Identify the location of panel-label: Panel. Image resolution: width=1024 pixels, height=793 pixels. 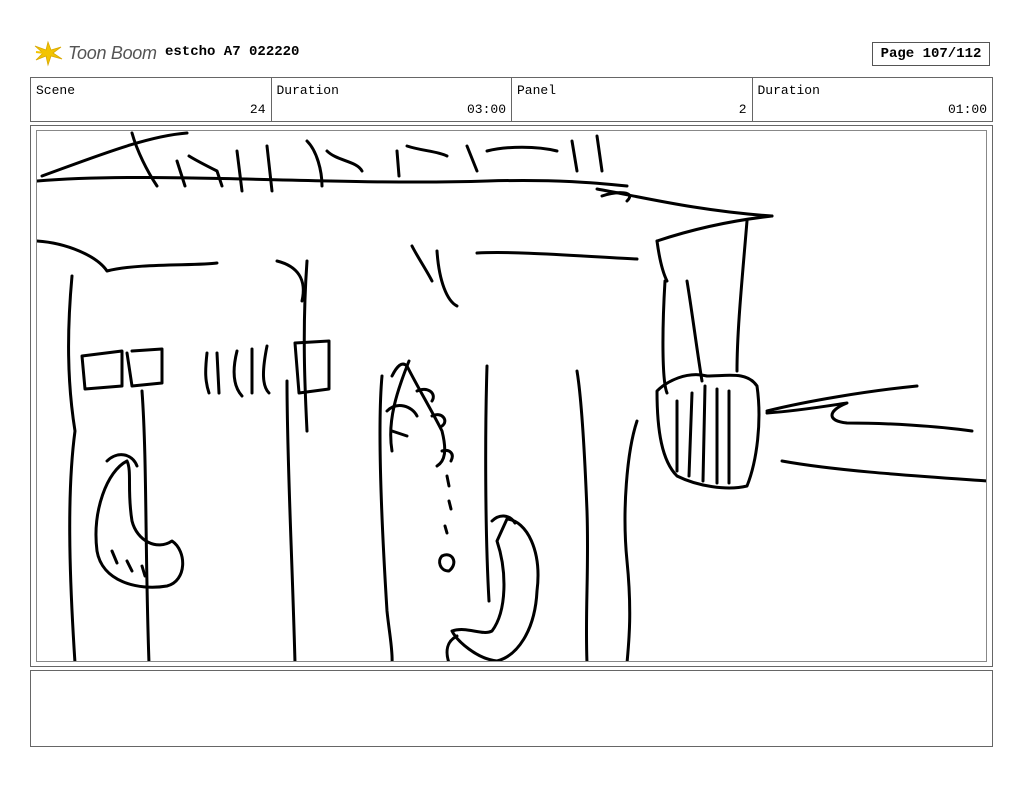
(537, 90).